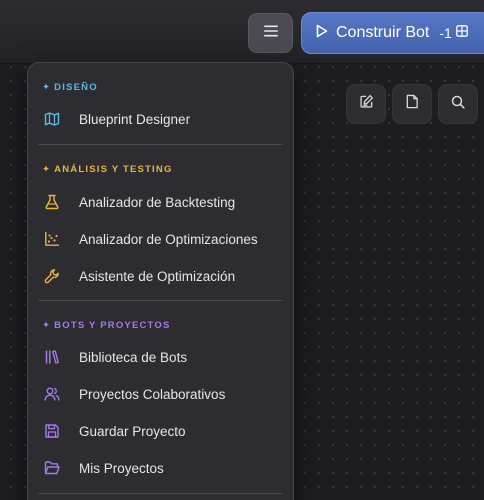 This screenshot has width=484, height=500. I want to click on build-bot-label: Construir Bot, so click(383, 32).